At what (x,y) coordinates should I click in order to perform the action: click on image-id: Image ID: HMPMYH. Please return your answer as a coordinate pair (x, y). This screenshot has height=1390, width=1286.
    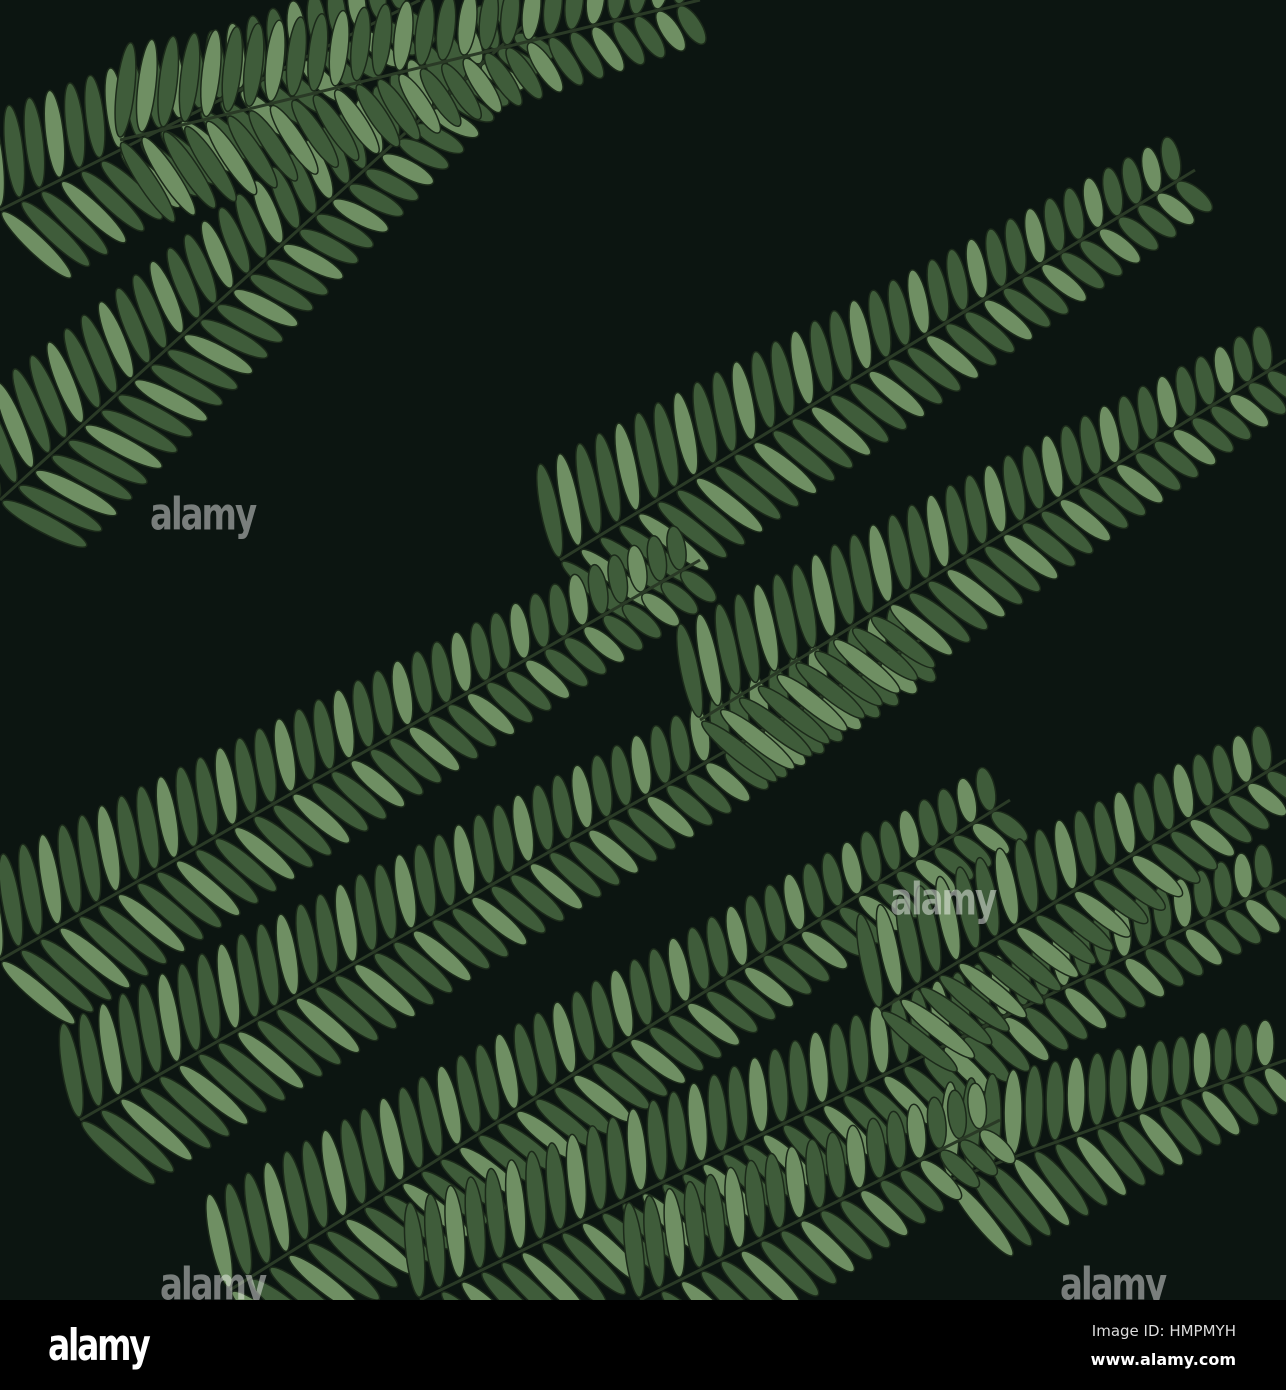
    Looking at the image, I should click on (1163, 1331).